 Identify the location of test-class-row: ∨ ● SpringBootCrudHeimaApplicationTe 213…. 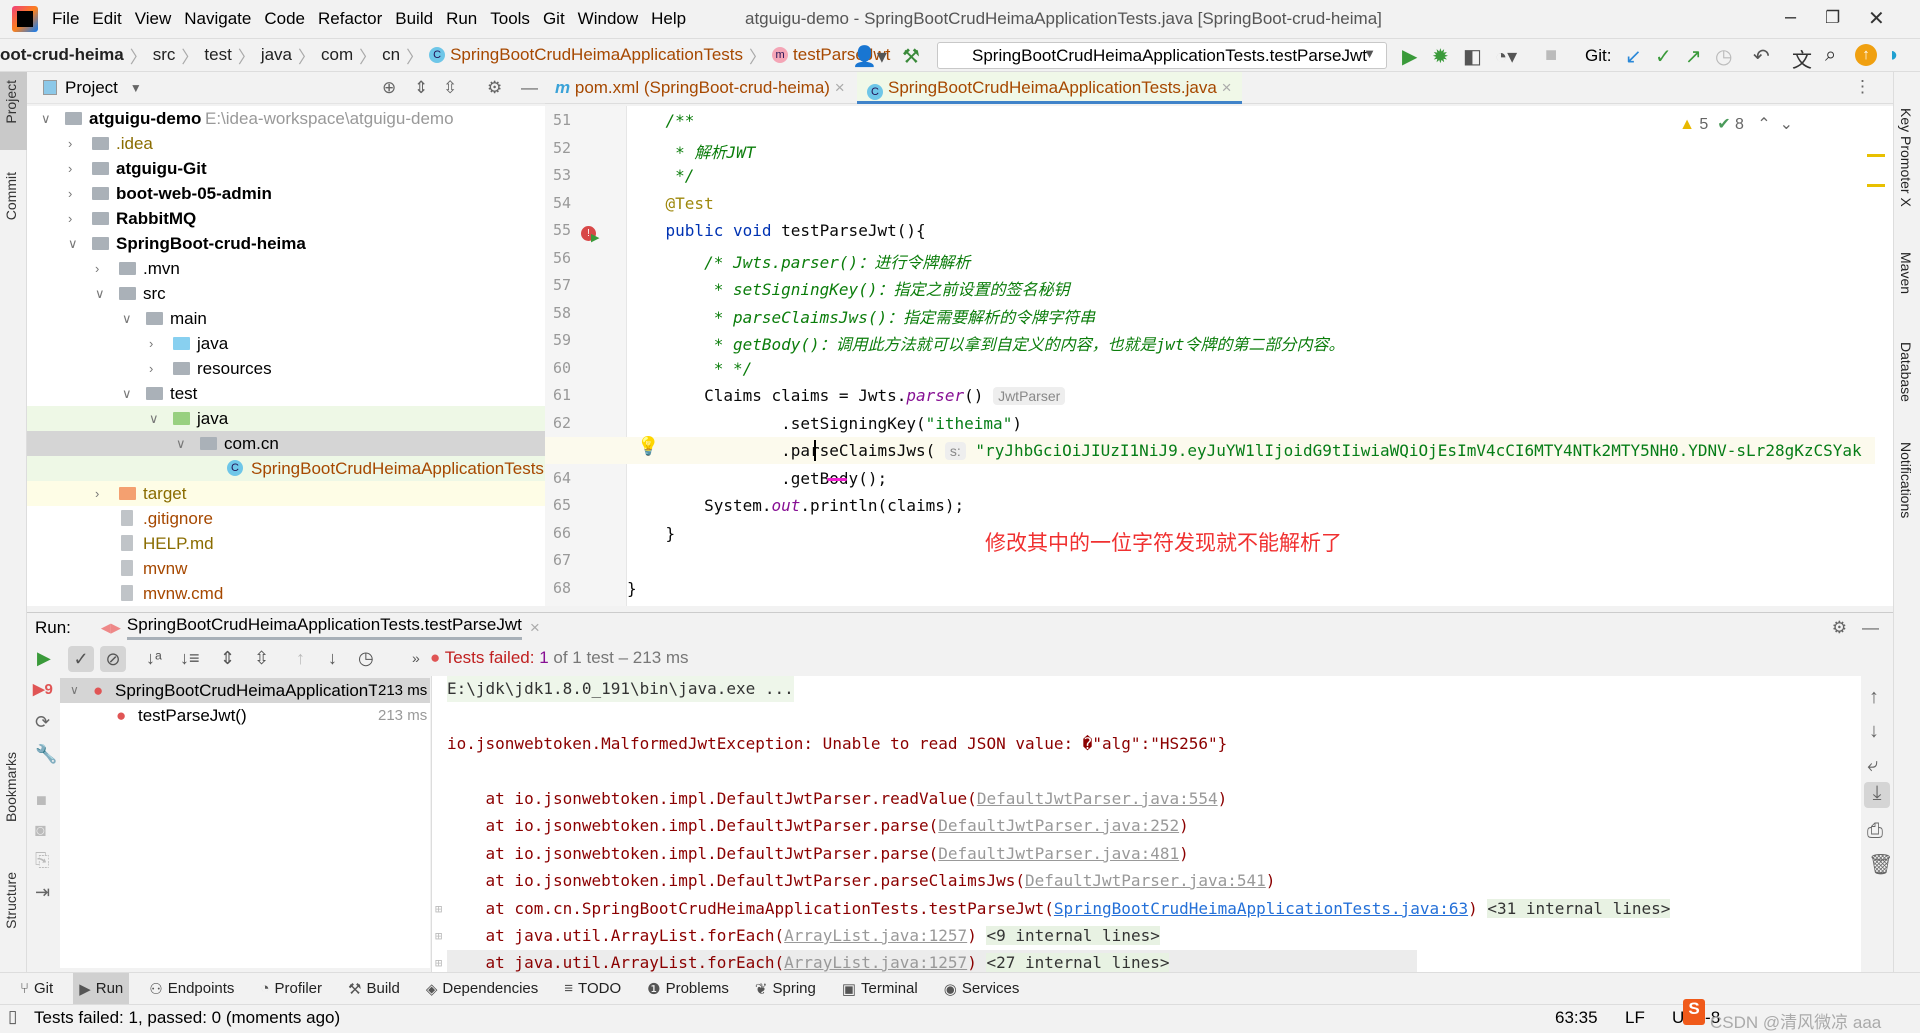
(245, 690).